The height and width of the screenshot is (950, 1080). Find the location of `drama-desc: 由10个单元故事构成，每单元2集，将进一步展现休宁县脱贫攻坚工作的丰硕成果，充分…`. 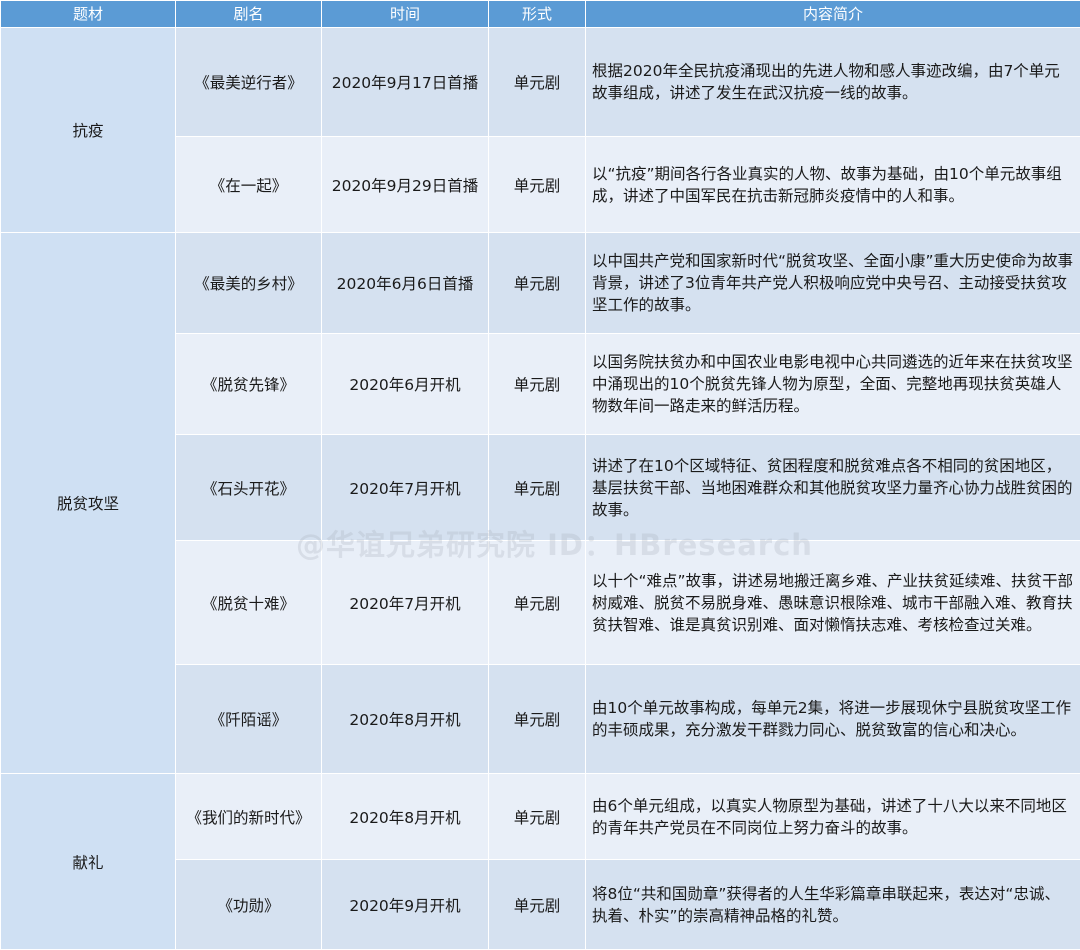

drama-desc: 由10个单元故事构成，每单元2集，将进一步展现休宁县脱贫攻坚工作的丰硕成果，充分… is located at coordinates (833, 719).